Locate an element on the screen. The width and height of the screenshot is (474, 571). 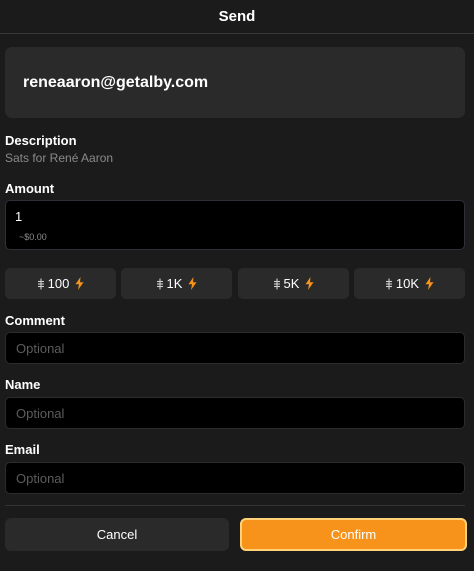
comment-label: Comment is located at coordinates (35, 320).